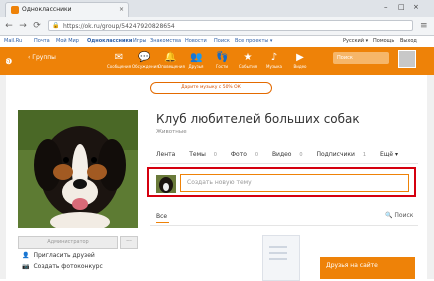  Describe the element at coordinates (64, 255) in the screenshot. I see `invite-friends-label: Пригласить друзей` at that location.